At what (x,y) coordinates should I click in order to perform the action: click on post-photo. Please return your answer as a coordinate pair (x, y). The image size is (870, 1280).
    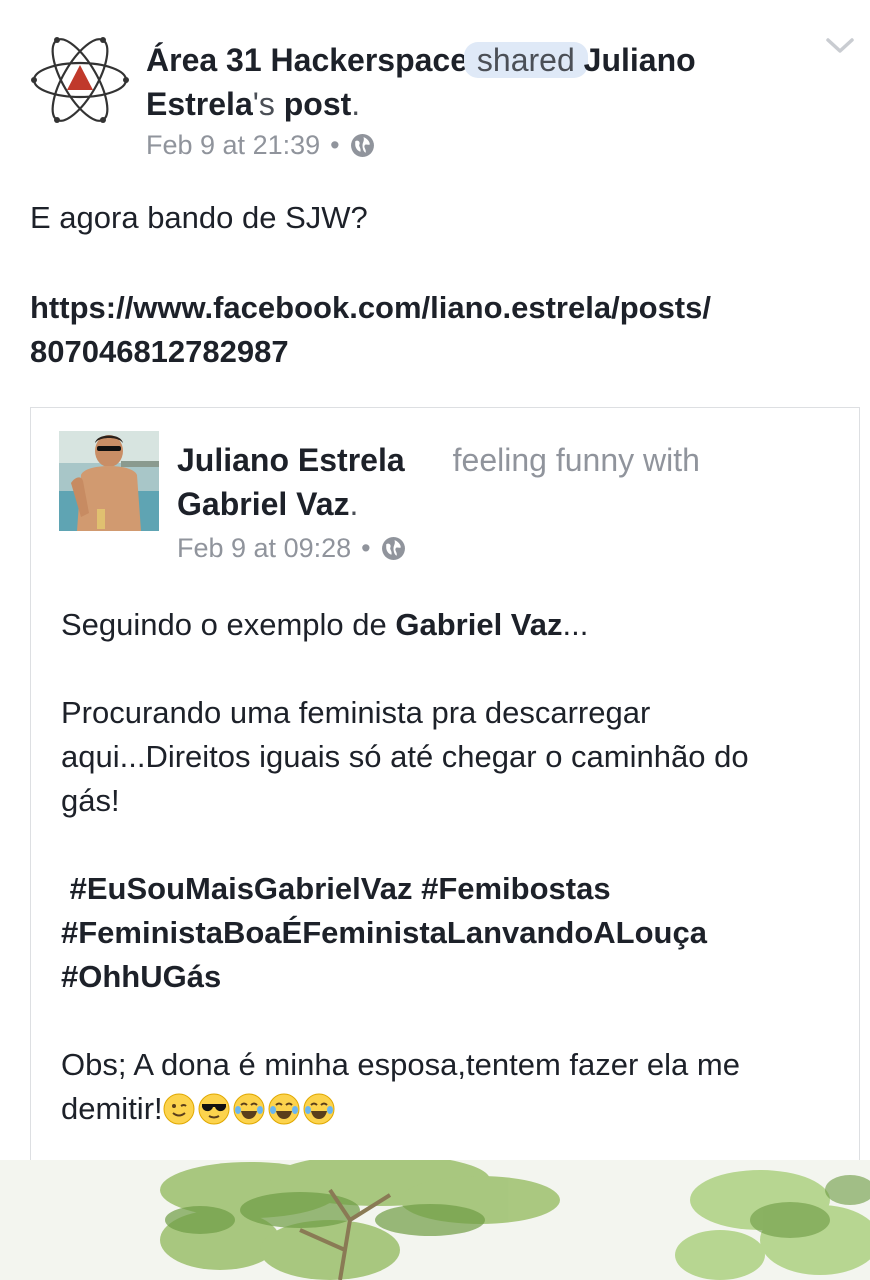
    Looking at the image, I should click on (435, 1220).